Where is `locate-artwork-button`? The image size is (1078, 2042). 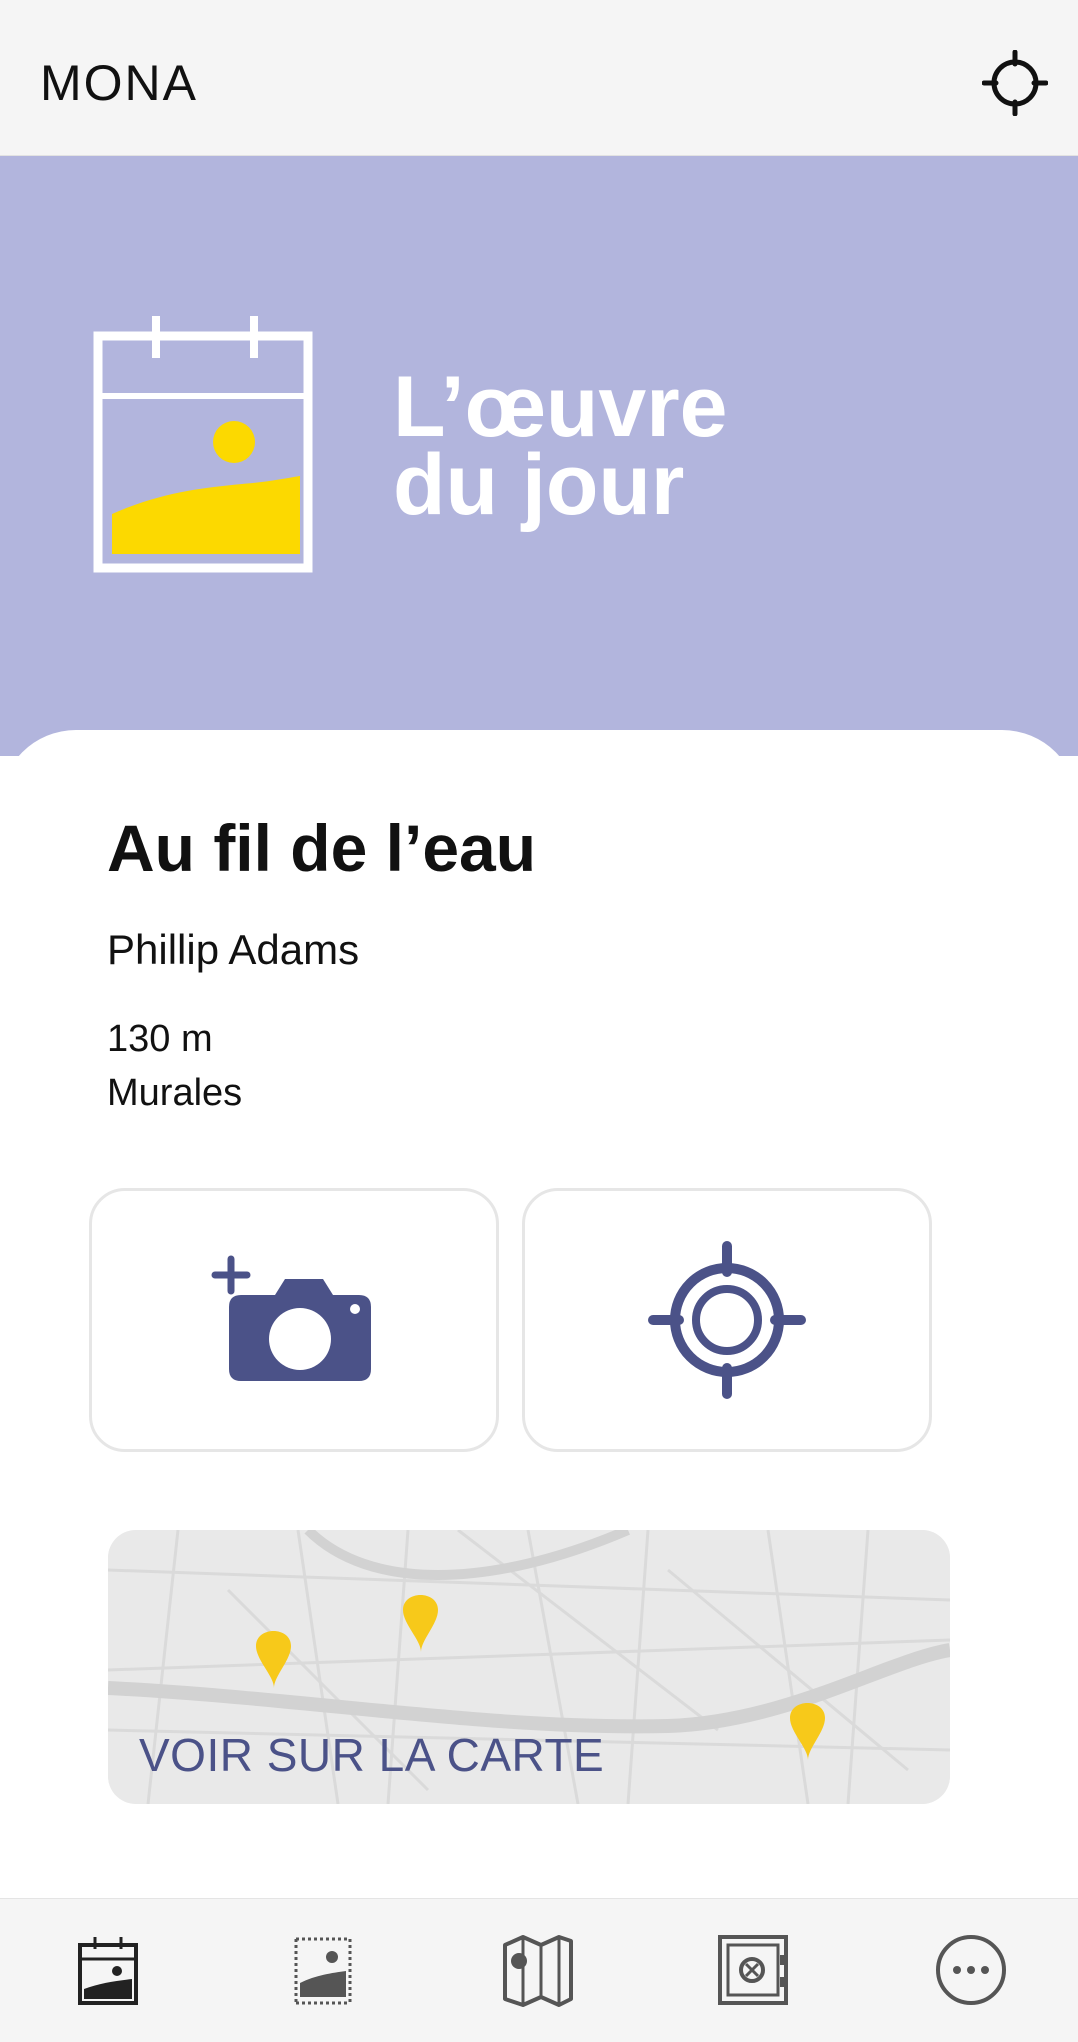
locate-artwork-button is located at coordinates (727, 1320).